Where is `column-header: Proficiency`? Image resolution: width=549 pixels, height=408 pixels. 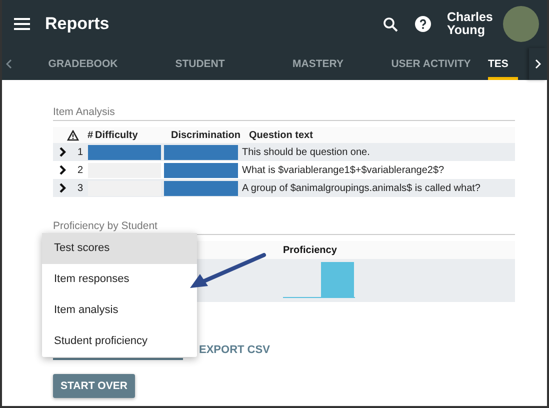
column-header: Proficiency is located at coordinates (310, 250).